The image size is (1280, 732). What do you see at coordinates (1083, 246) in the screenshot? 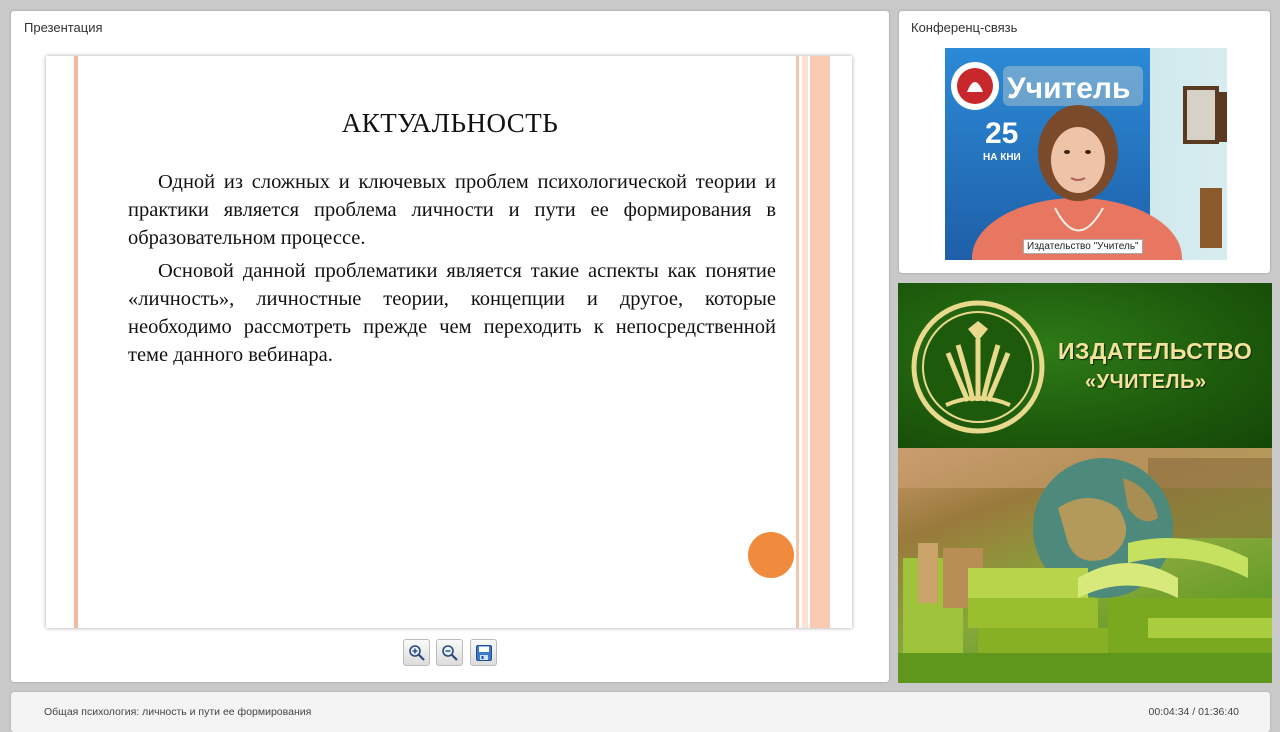
I see `video-participant-label: Издательство "Учитель"` at bounding box center [1083, 246].